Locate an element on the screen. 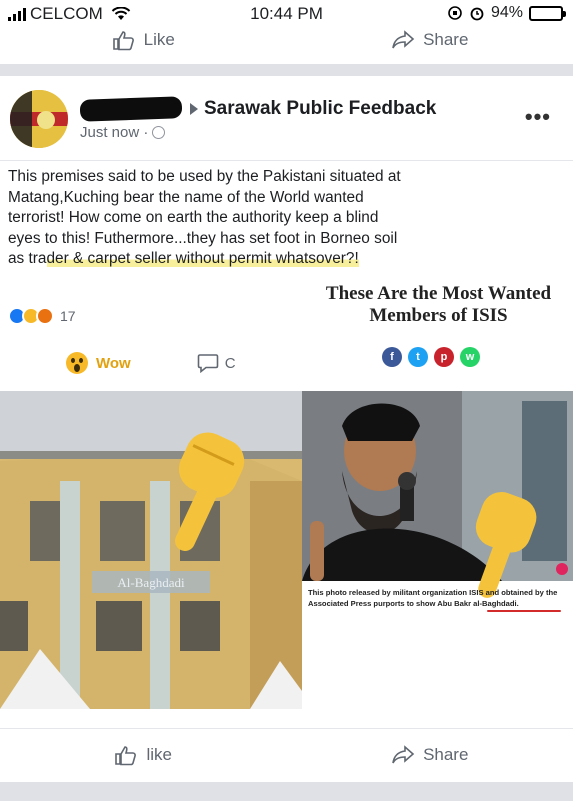  article-share-icons: f t p w is located at coordinates (431, 357).